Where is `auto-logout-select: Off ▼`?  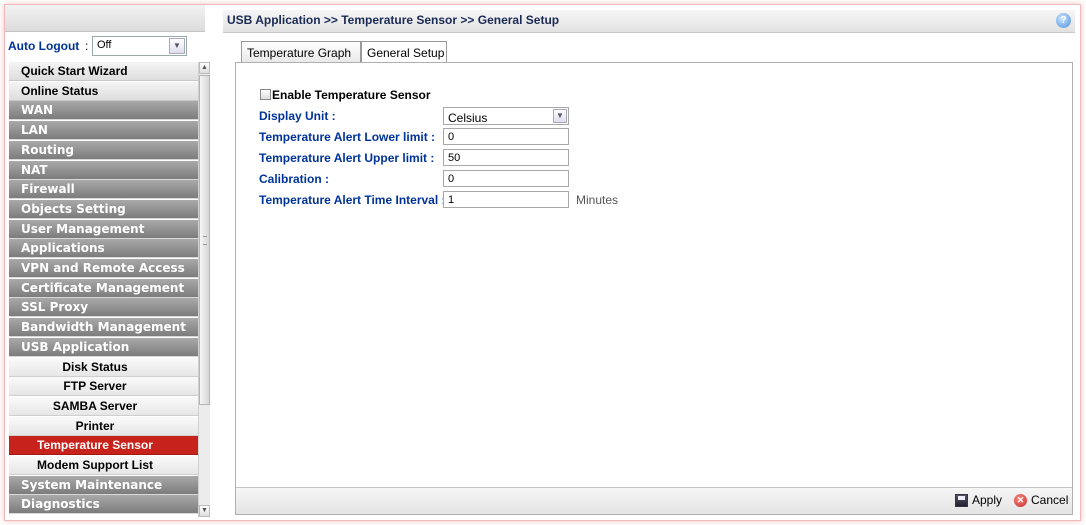
auto-logout-select: Off ▼ is located at coordinates (139, 46).